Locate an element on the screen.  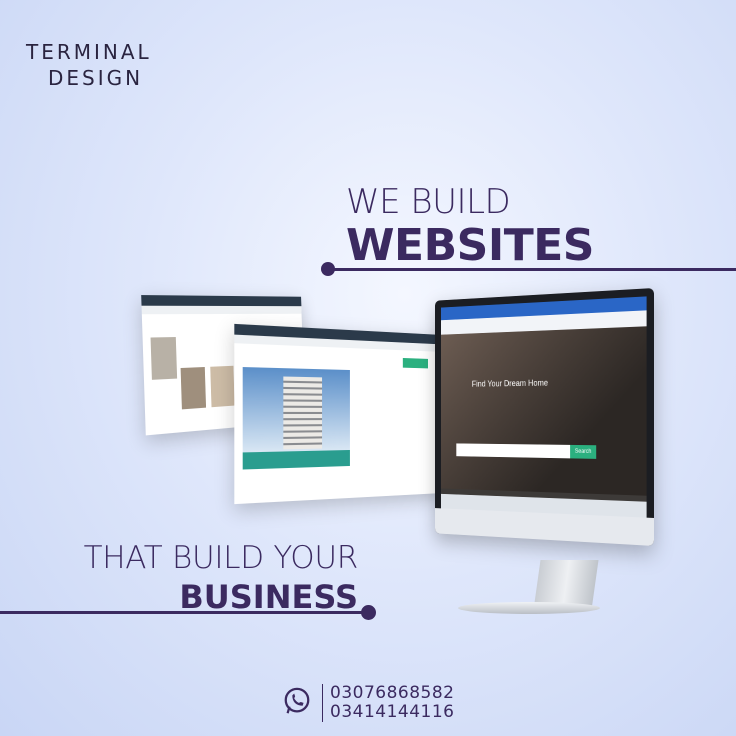
divider-top is located at coordinates (532, 269).